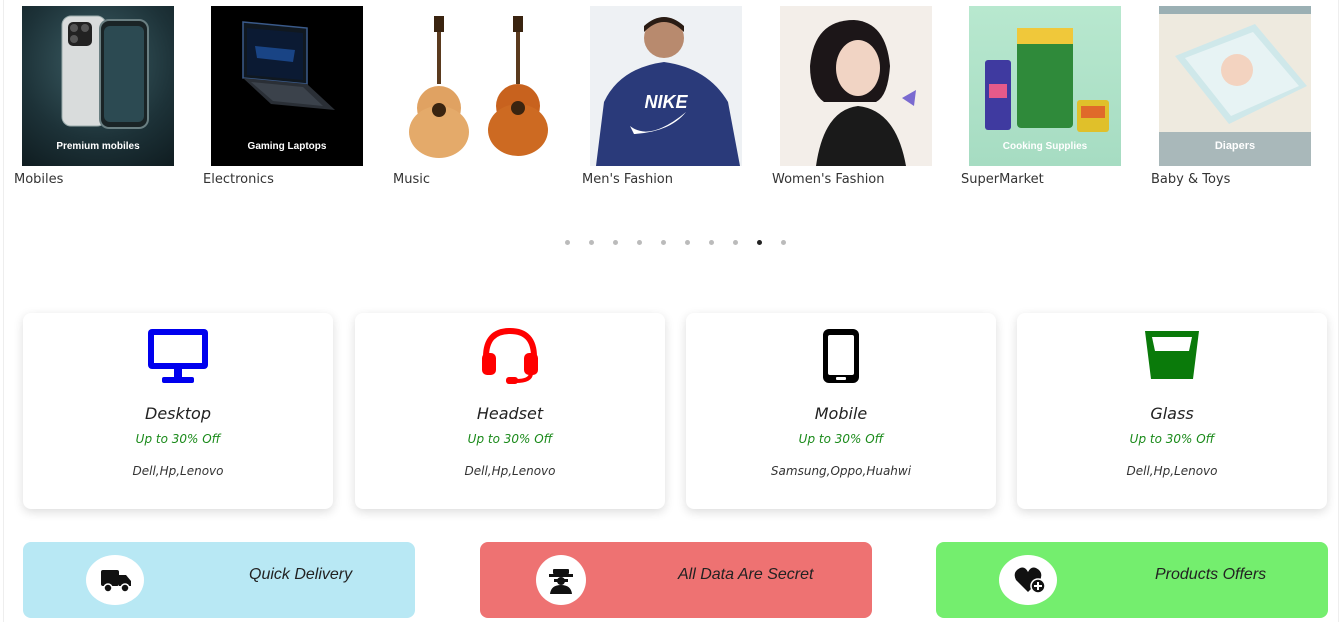  What do you see at coordinates (841, 358) in the screenshot?
I see `mobile-icon` at bounding box center [841, 358].